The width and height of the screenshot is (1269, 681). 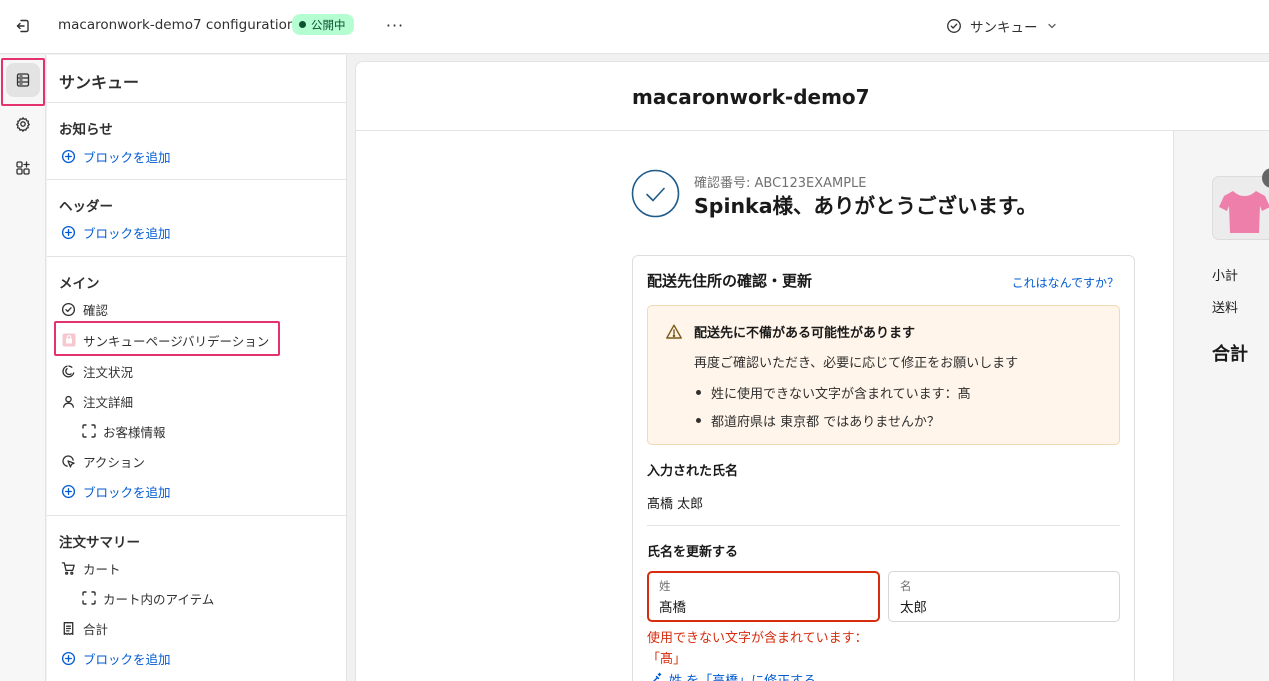 I want to click on product-thumbnail, so click(x=1240, y=208).